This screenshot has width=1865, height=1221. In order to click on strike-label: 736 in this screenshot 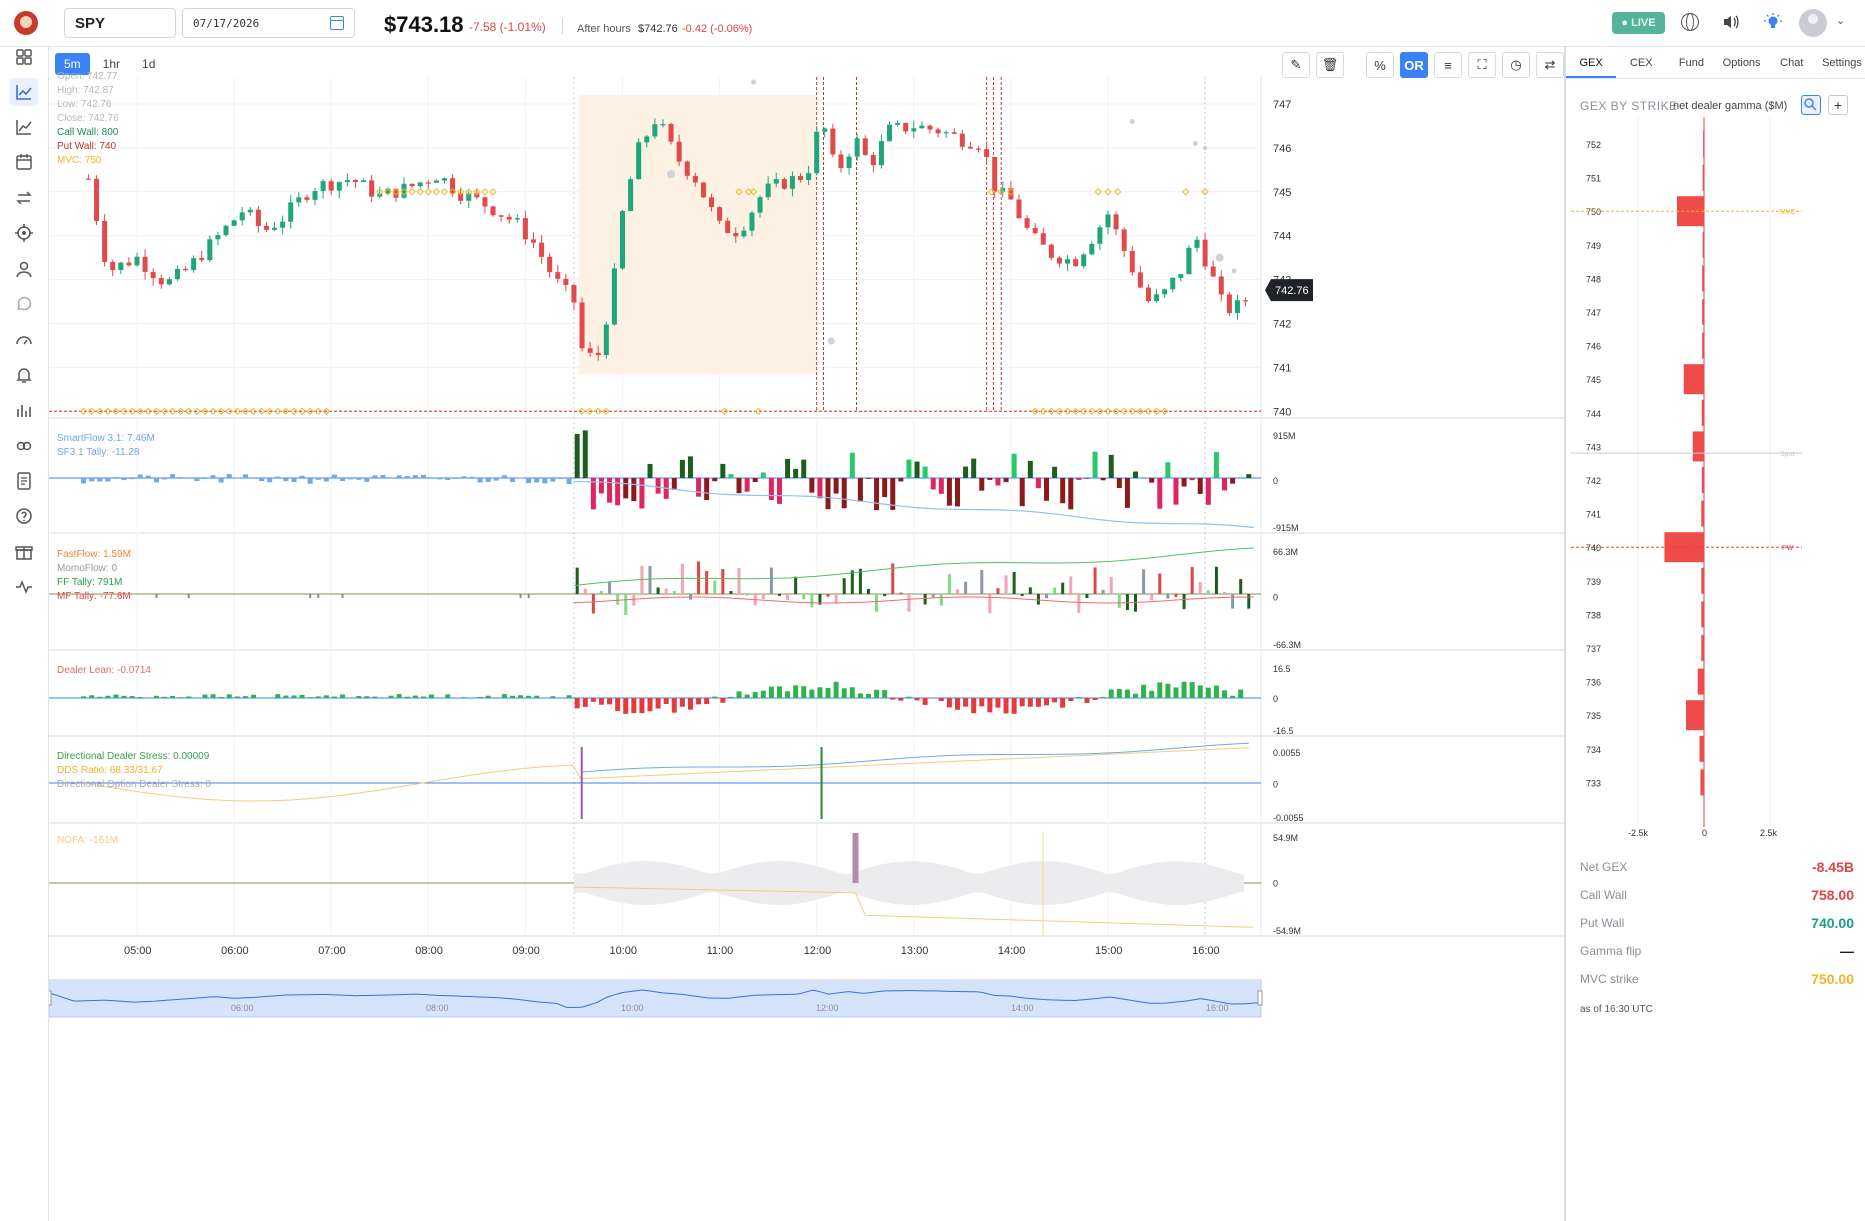, I will do `click(1593, 683)`.